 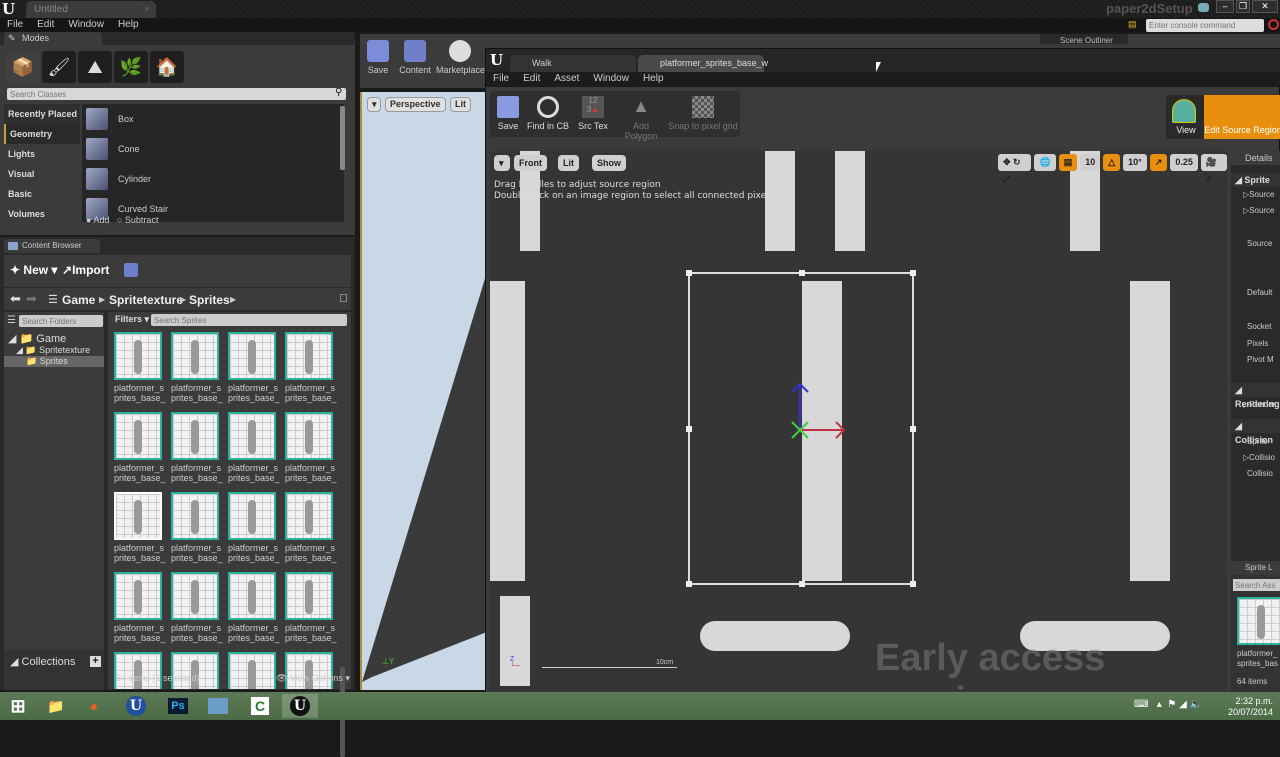 What do you see at coordinates (1159, 704) in the screenshot?
I see `show-hidden-icons: ▴` at bounding box center [1159, 704].